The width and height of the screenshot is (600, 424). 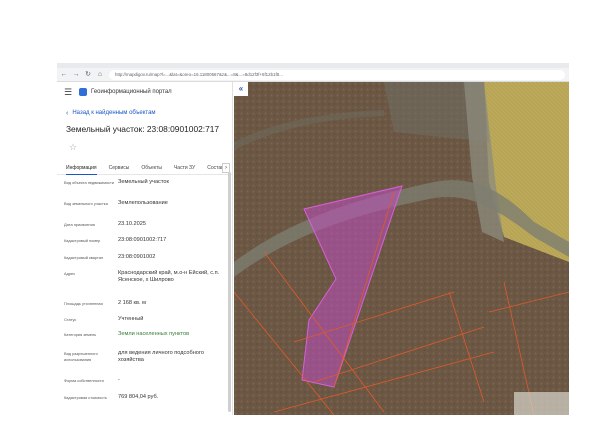 I want to click on attribute-label: Дата присвоения, so click(x=79, y=224).